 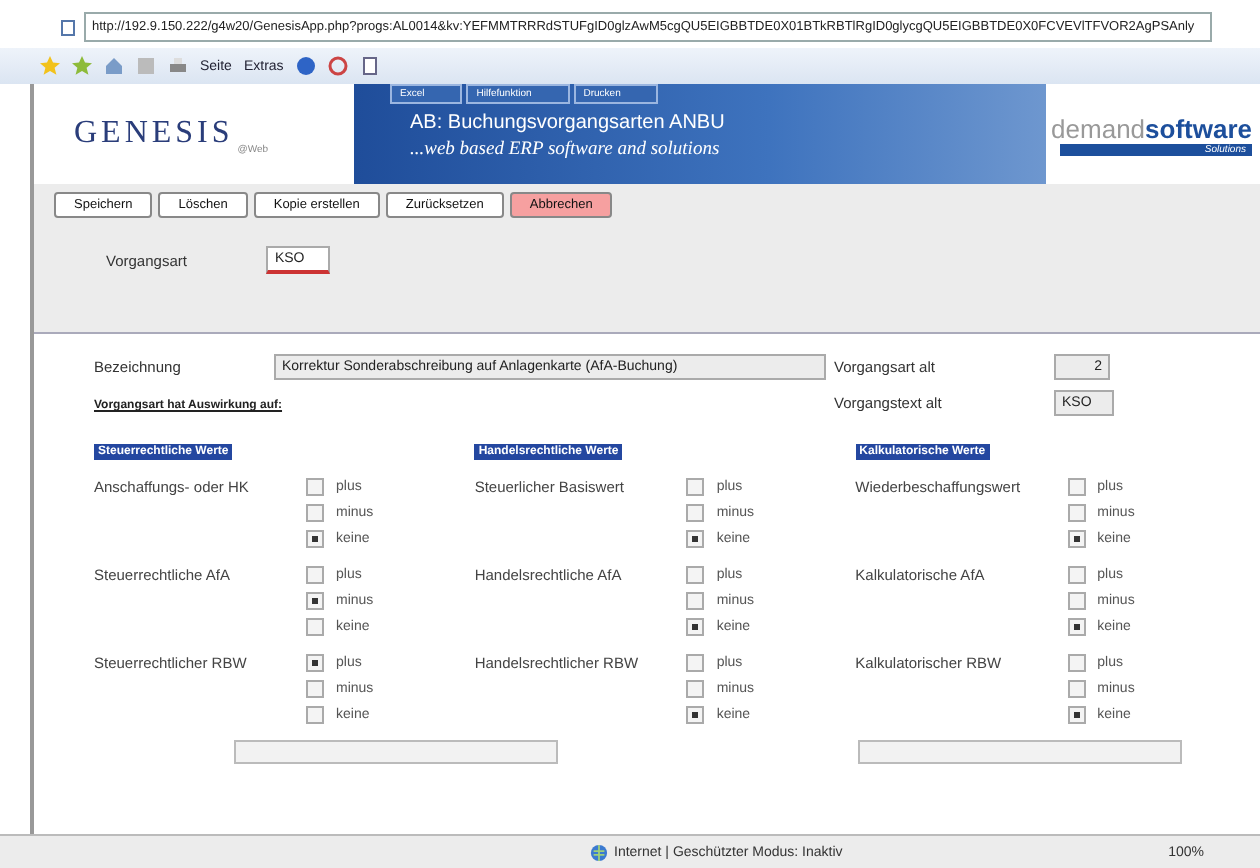 I want to click on globe-icon, so click(x=599, y=852).